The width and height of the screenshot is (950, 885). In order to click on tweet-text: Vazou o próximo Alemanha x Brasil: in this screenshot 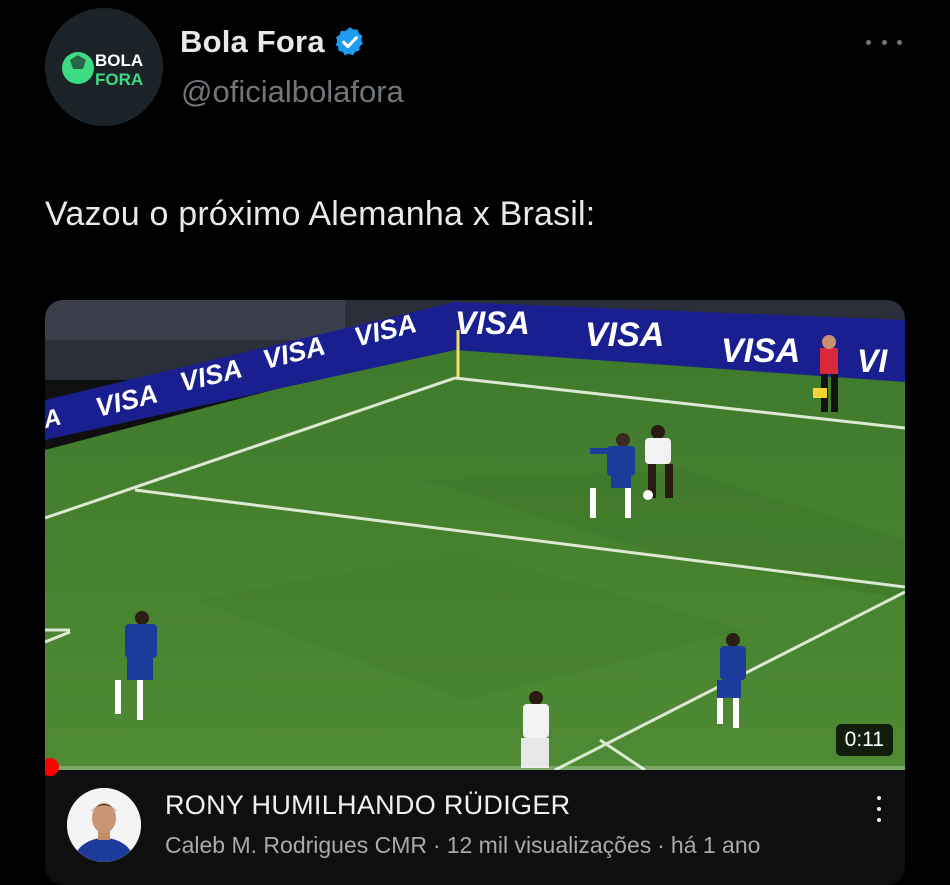, I will do `click(320, 214)`.